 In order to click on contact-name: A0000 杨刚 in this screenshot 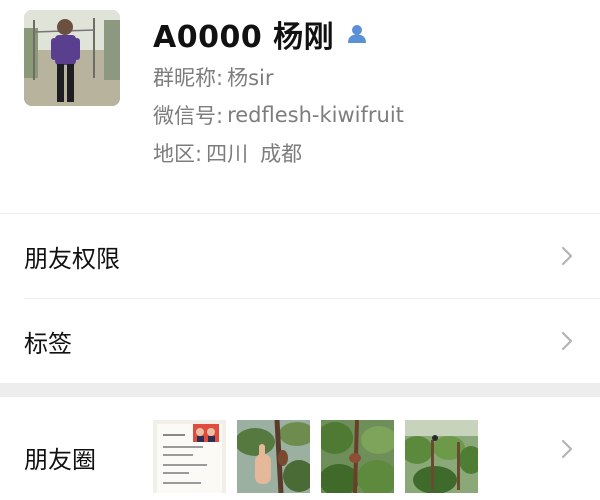, I will do `click(244, 37)`.